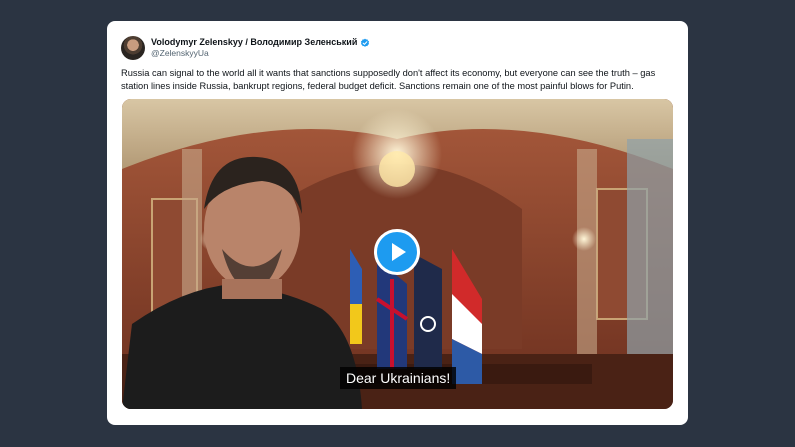  I want to click on author-handle: @ZelenskyyUa, so click(260, 53).